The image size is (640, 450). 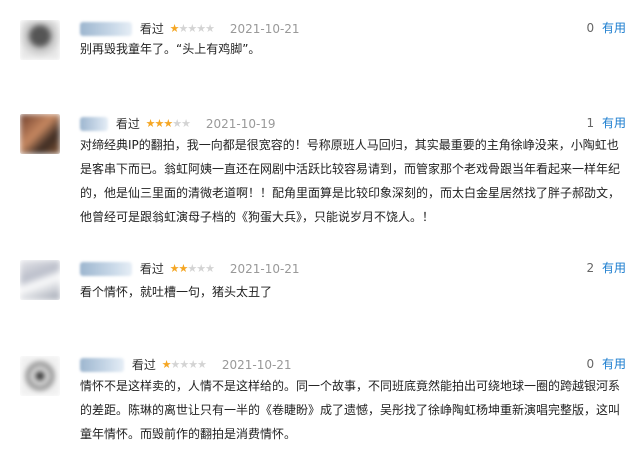 I want to click on review-text: 看个情怀，就吐槽一句，猪头太丑了, so click(x=176, y=292).